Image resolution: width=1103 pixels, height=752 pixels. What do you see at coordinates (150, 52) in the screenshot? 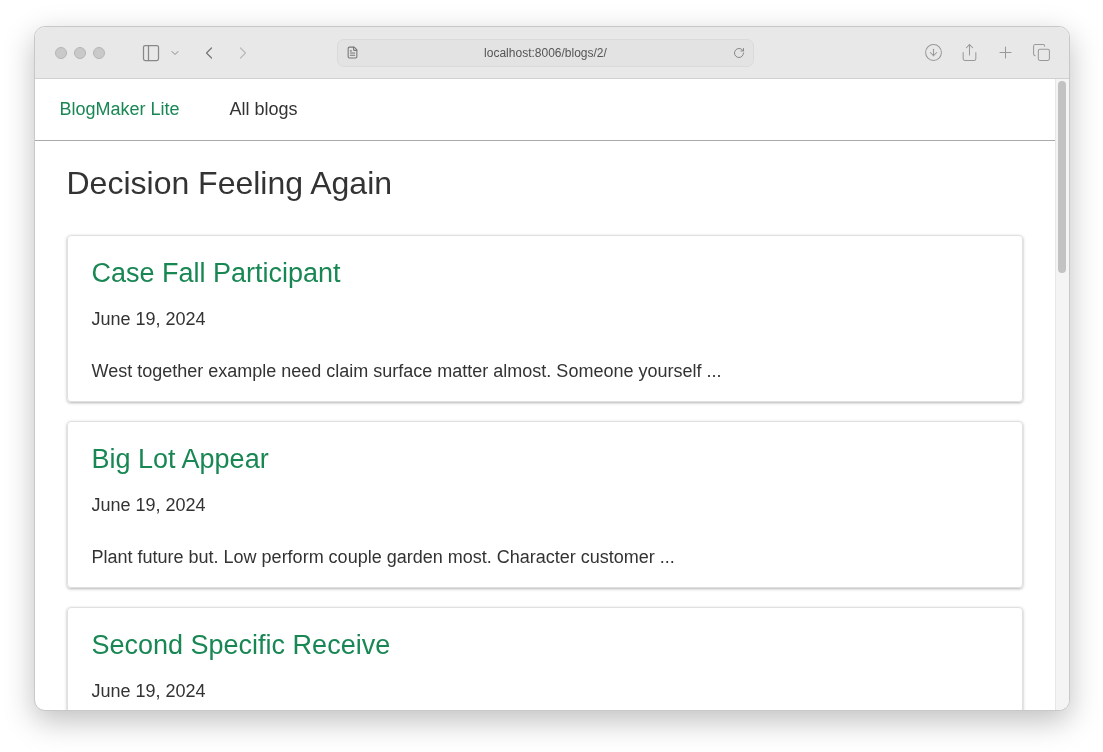
I see `sidebar-icon` at bounding box center [150, 52].